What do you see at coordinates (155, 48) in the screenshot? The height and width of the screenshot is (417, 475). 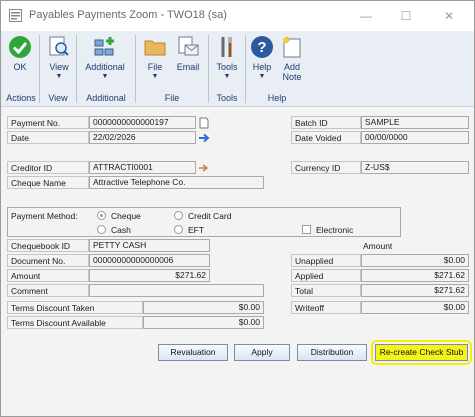 I see `folder-icon` at bounding box center [155, 48].